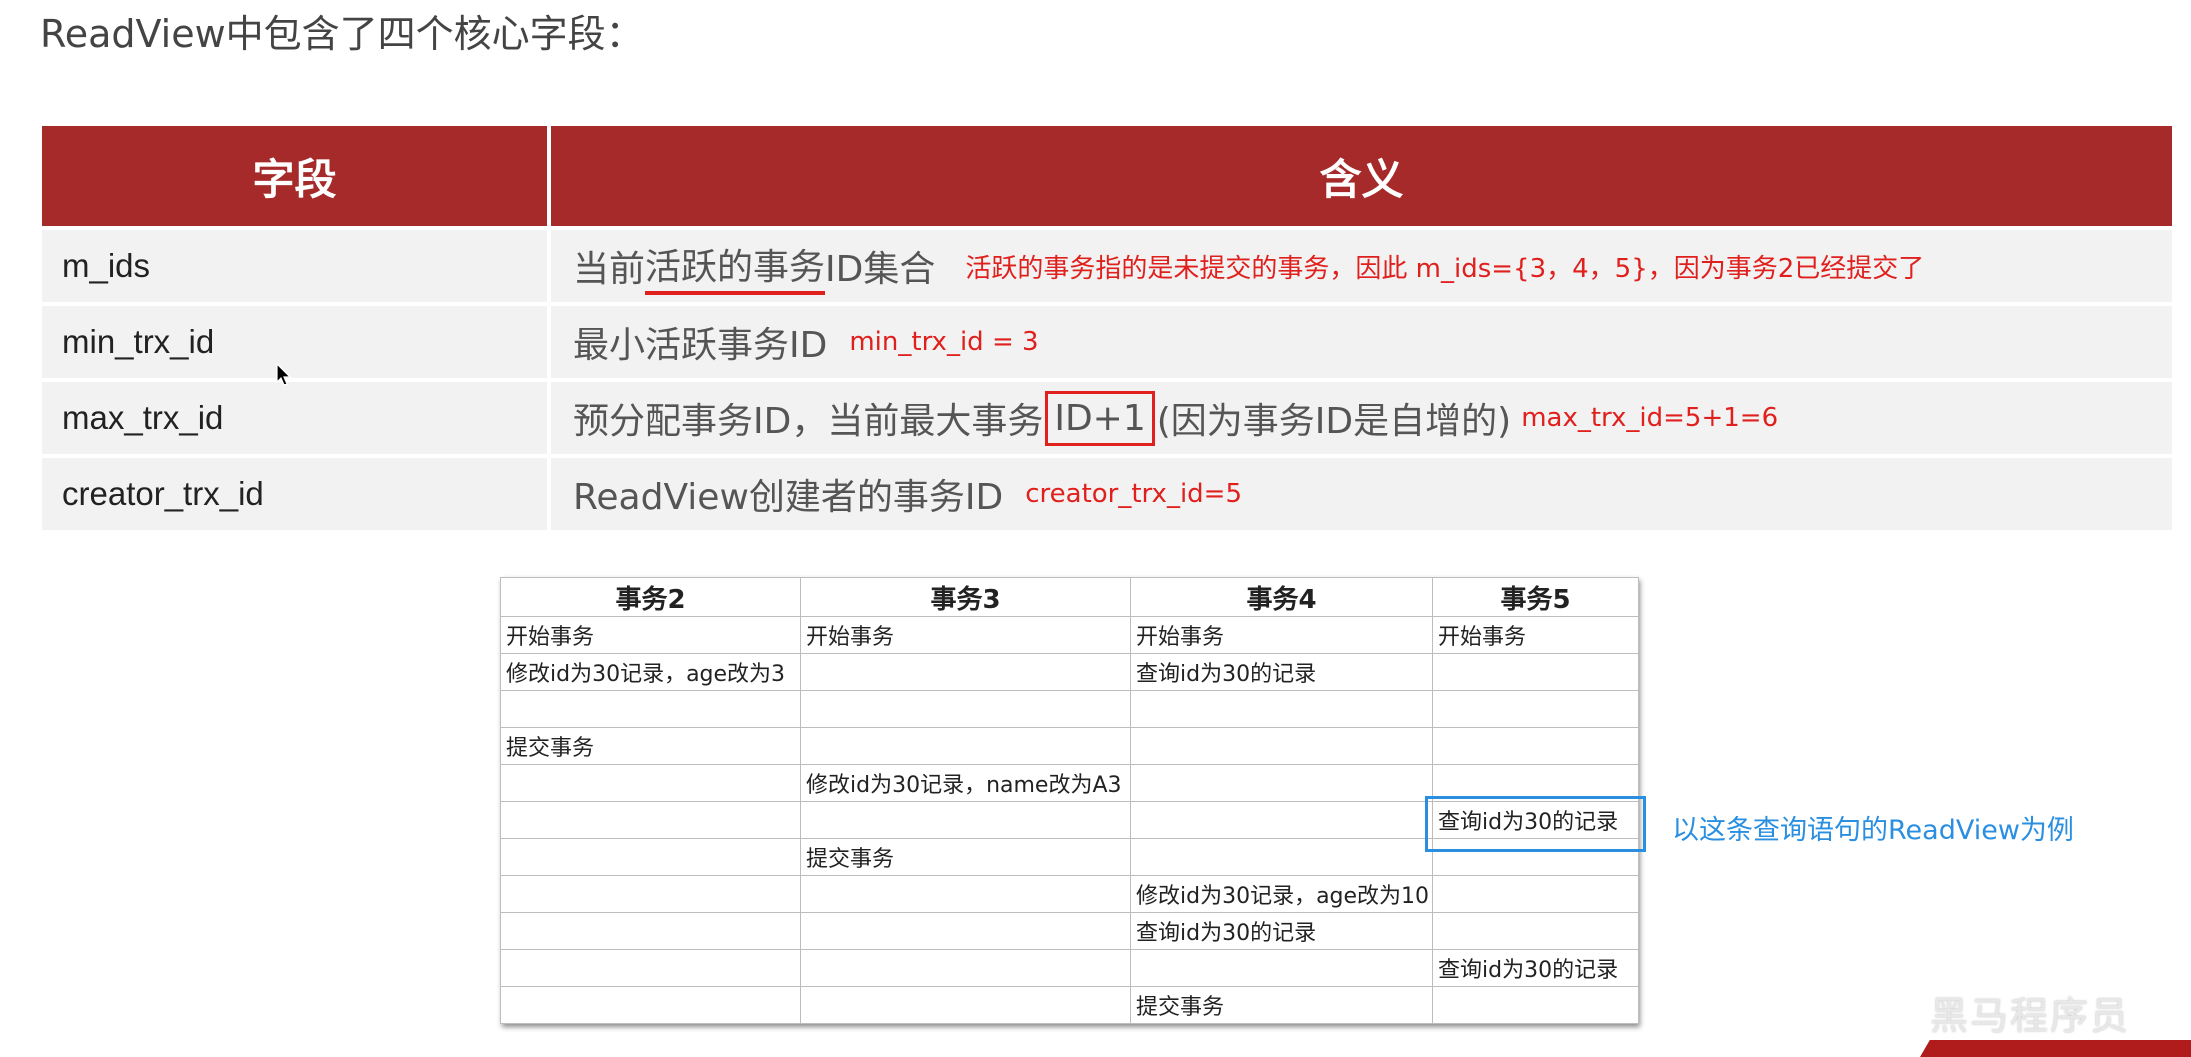 This screenshot has height=1057, width=2191. I want to click on annotation-note: max_trx_id=5+1=6, so click(1650, 418).